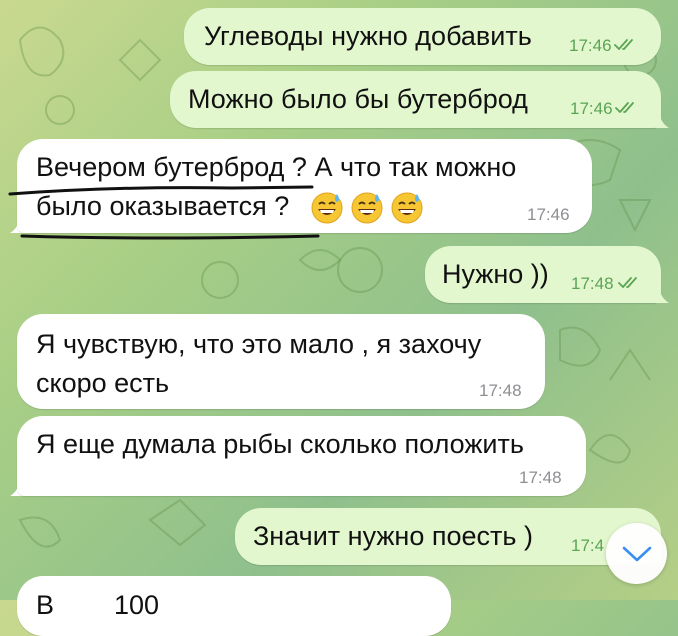 The image size is (678, 636). Describe the element at coordinates (368, 36) in the screenshot. I see `message-text: Углеводы нужно добавить` at that location.